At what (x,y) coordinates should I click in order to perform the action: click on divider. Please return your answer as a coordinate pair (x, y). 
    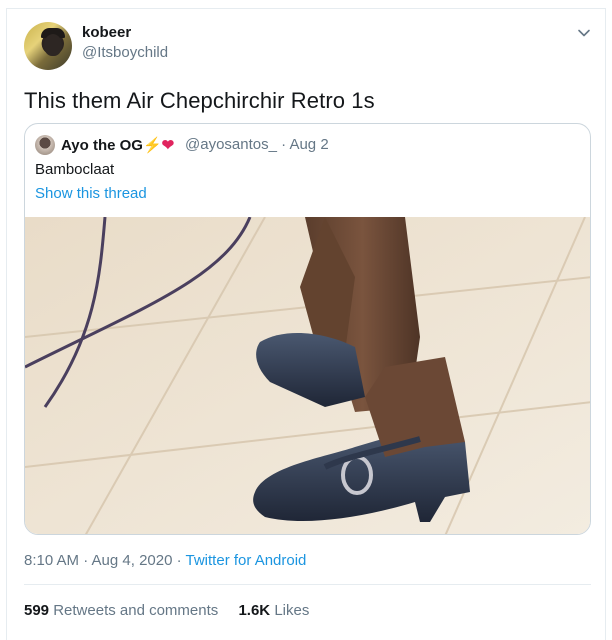
    Looking at the image, I should click on (307, 584).